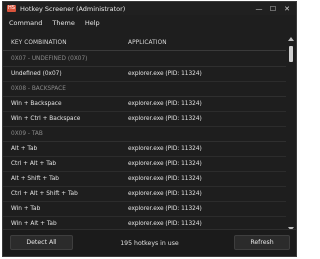 The width and height of the screenshot is (320, 259). What do you see at coordinates (36, 74) in the screenshot?
I see `key-combination: Undefined (0x07)` at bounding box center [36, 74].